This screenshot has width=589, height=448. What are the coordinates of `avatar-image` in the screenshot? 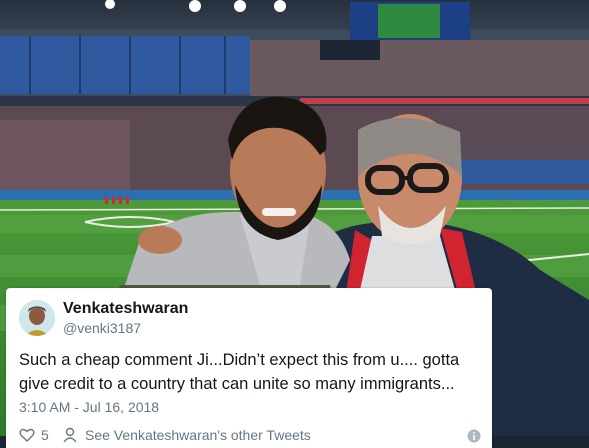 It's located at (37, 318).